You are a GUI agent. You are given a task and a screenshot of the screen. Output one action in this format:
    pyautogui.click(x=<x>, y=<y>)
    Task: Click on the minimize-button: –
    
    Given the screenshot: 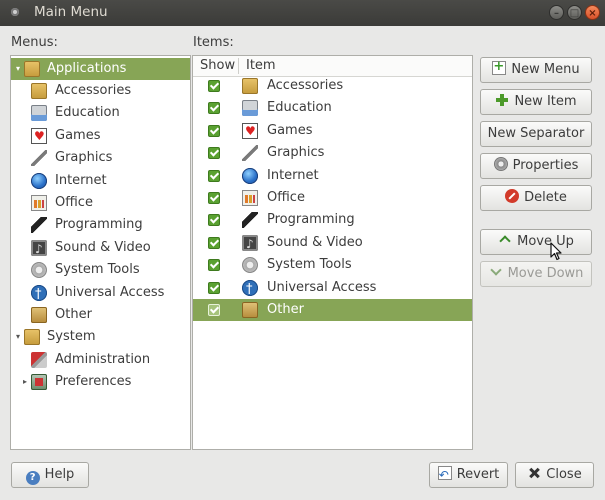 What is the action you would take?
    pyautogui.click(x=556, y=12)
    